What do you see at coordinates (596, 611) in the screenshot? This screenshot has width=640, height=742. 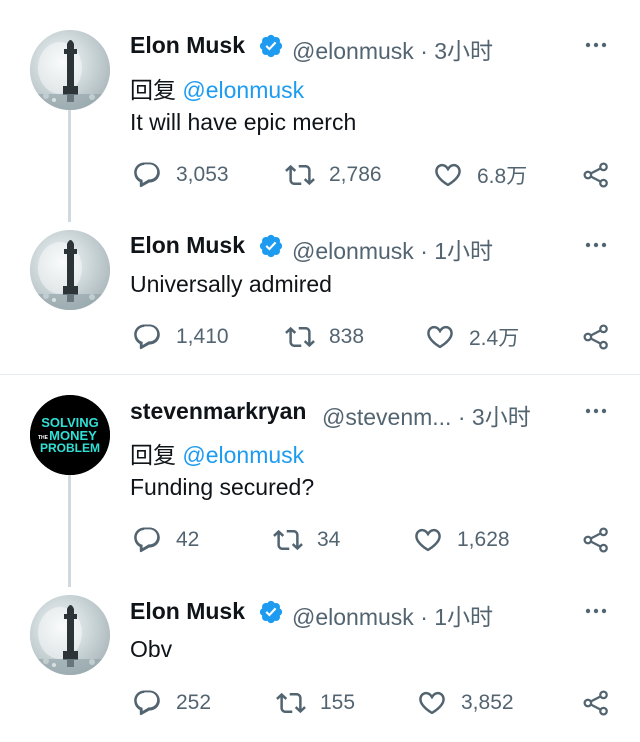 I see `more-options-icon` at bounding box center [596, 611].